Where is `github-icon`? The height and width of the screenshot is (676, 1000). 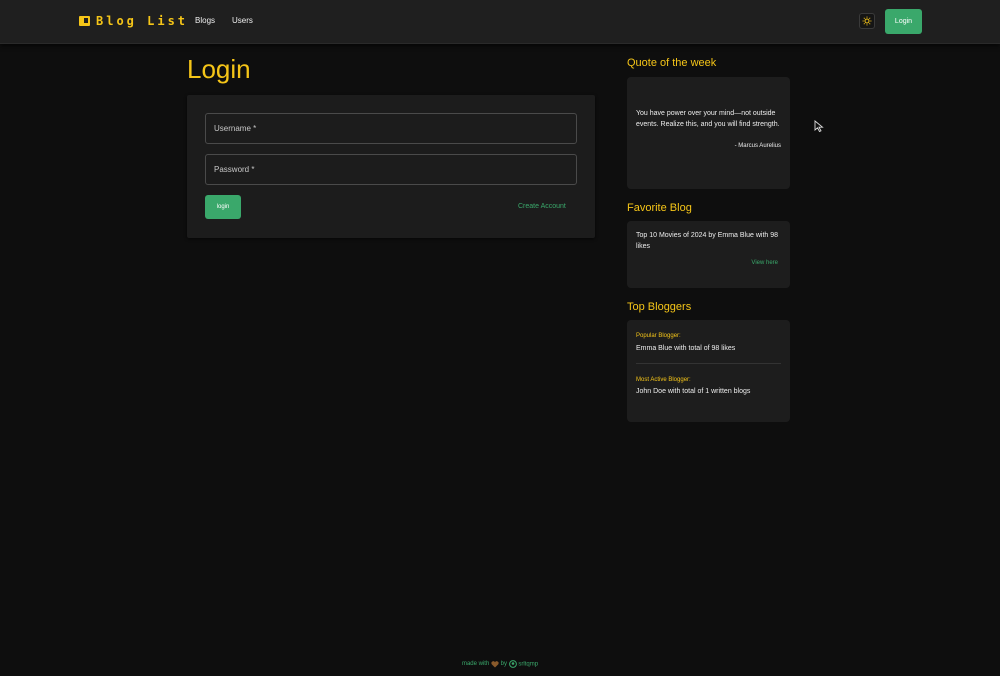 github-icon is located at coordinates (512, 664).